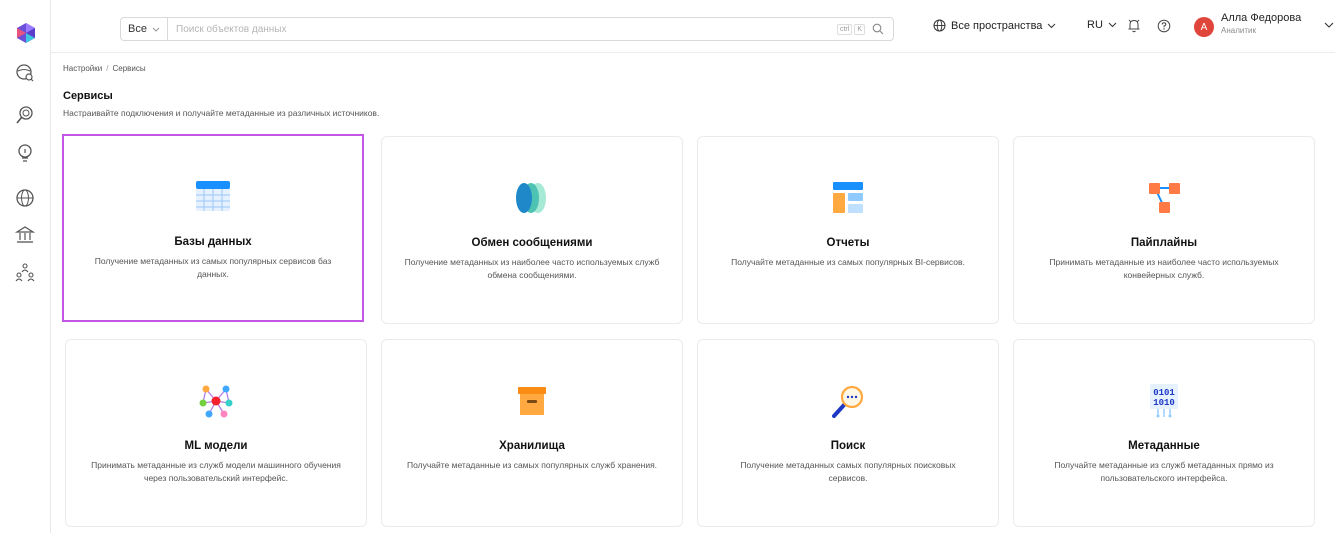 The height and width of the screenshot is (533, 1335). I want to click on search-bar: Все ctrl K, so click(507, 29).